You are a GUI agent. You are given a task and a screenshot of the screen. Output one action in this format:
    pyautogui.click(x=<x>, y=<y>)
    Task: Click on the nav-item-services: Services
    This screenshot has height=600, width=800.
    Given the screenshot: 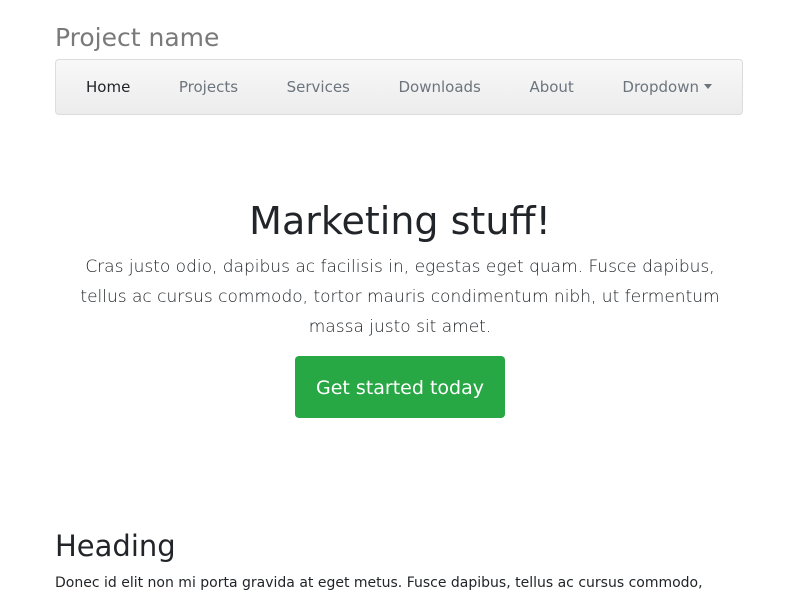 What is the action you would take?
    pyautogui.click(x=318, y=87)
    